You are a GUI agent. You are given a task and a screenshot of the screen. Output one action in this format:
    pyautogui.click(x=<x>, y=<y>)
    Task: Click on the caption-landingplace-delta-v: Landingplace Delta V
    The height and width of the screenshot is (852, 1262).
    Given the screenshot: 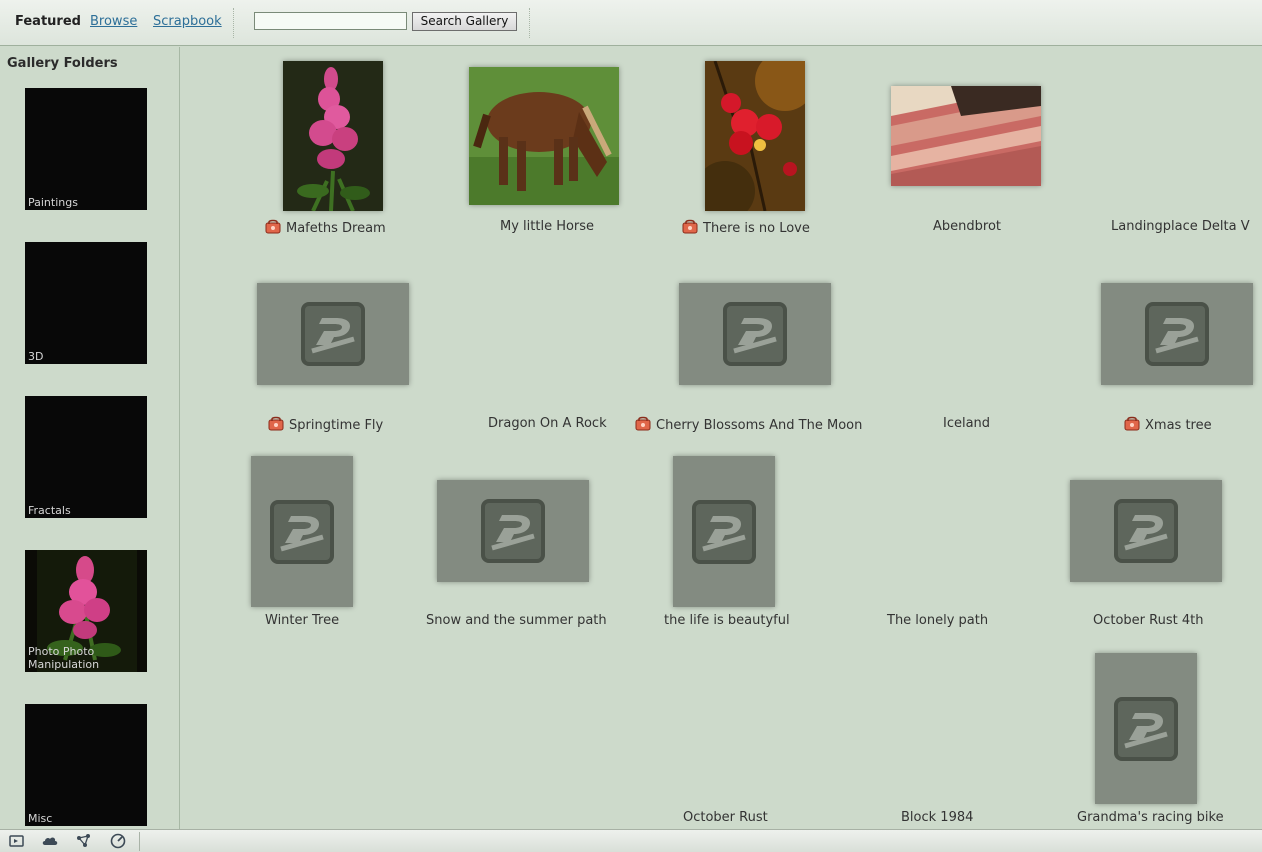 What is the action you would take?
    pyautogui.click(x=1180, y=226)
    